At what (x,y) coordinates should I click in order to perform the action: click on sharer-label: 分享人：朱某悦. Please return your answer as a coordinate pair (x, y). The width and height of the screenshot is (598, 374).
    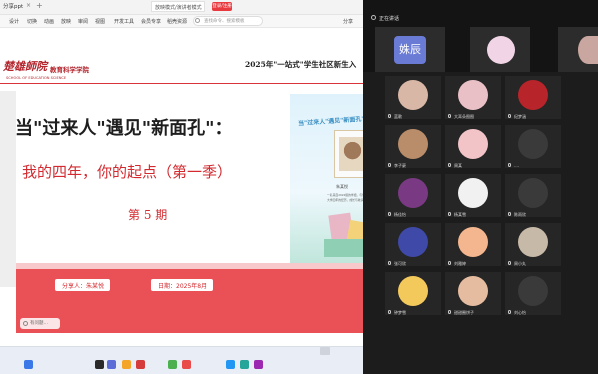
    Looking at the image, I should click on (83, 285).